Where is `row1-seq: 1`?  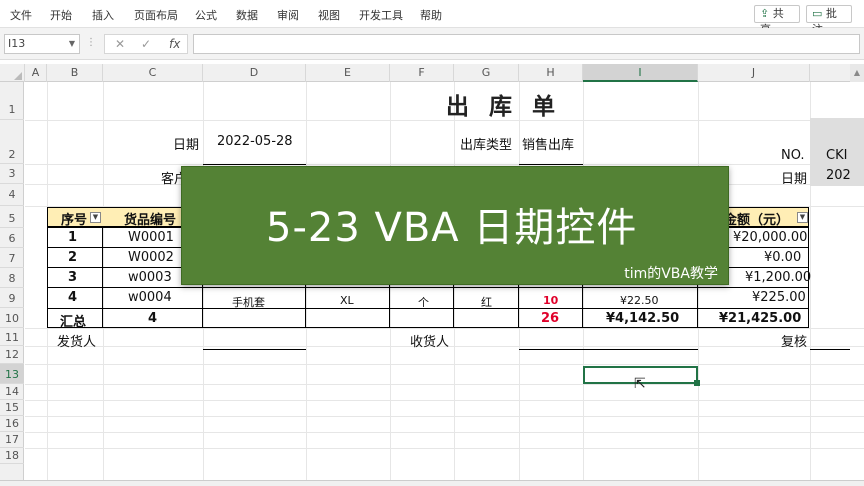
row1-seq: 1 is located at coordinates (73, 237).